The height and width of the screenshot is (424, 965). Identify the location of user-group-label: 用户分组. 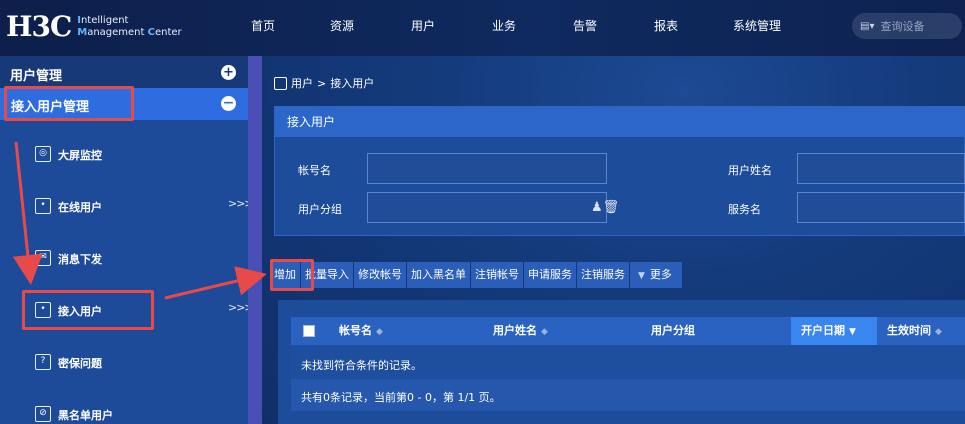
(320, 209).